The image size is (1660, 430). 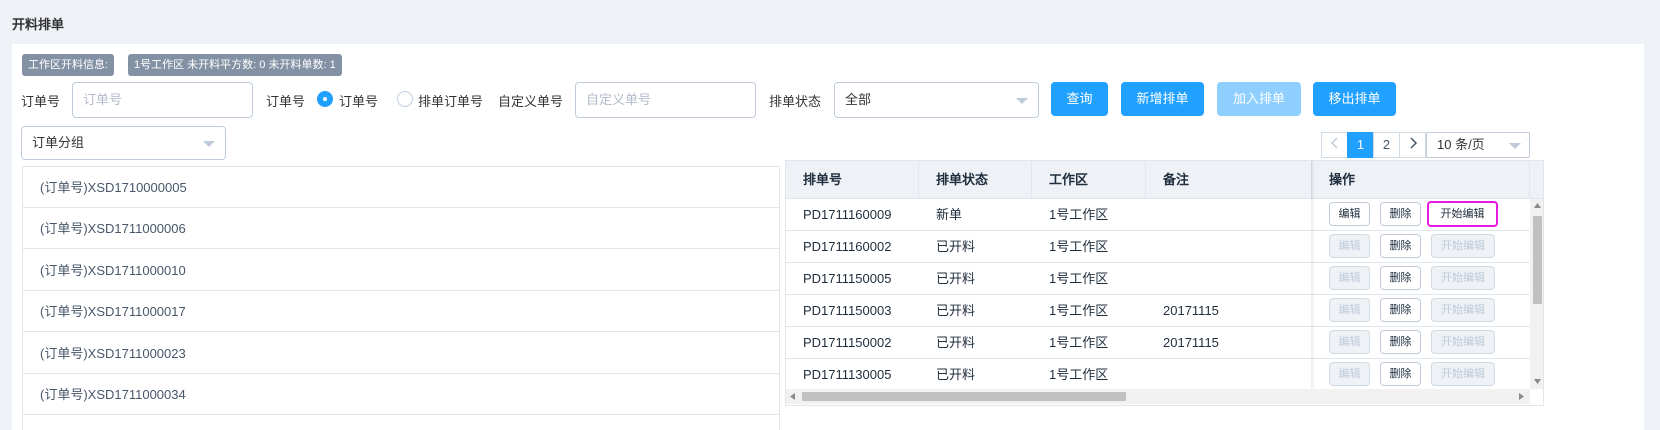 I want to click on status-select-value: 全部, so click(x=858, y=99).